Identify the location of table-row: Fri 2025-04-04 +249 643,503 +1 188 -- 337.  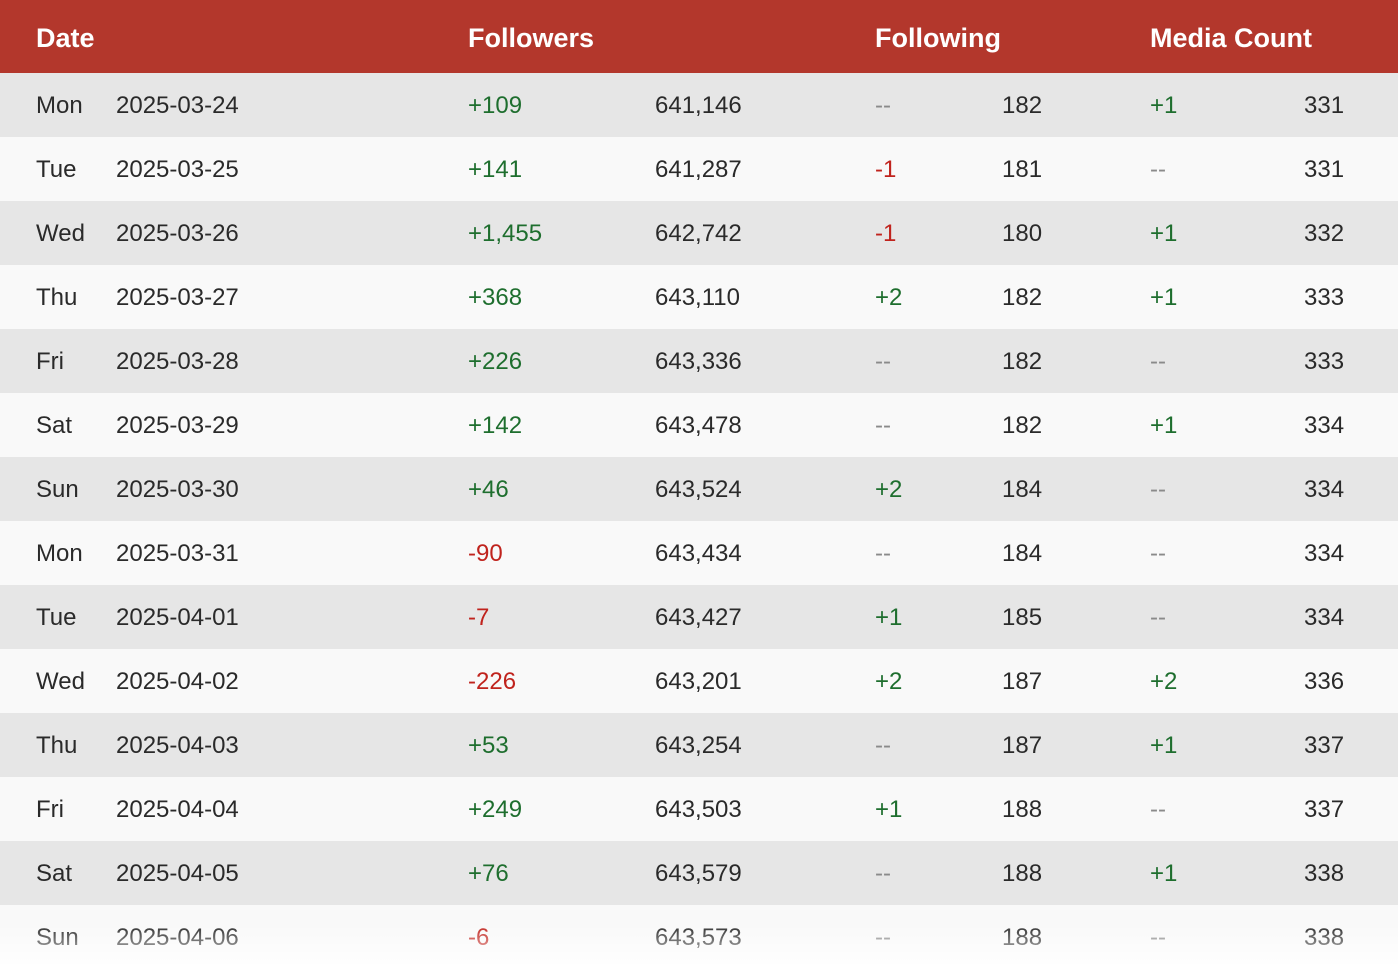
(699, 809).